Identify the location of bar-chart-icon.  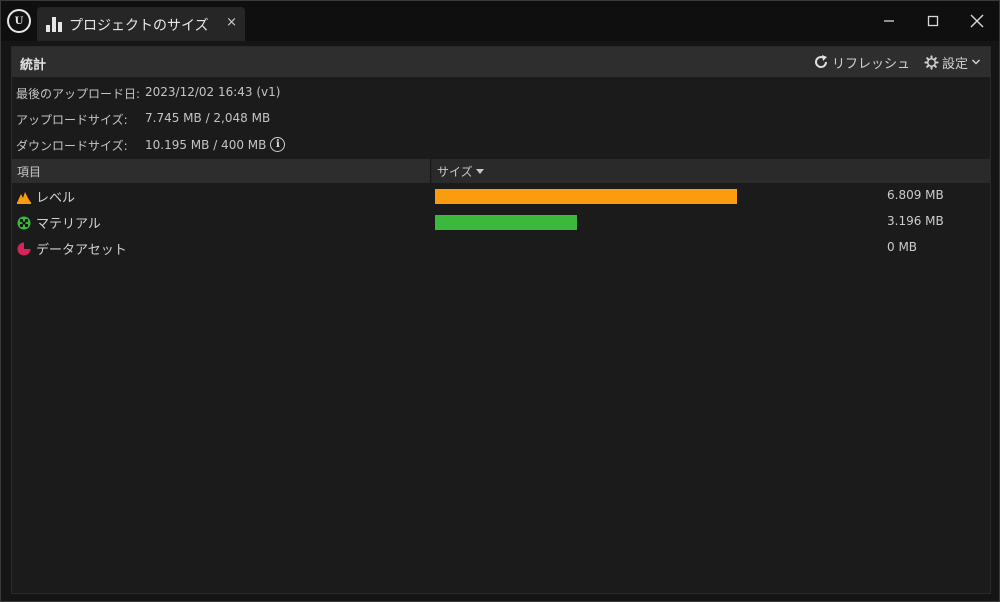
(54, 24).